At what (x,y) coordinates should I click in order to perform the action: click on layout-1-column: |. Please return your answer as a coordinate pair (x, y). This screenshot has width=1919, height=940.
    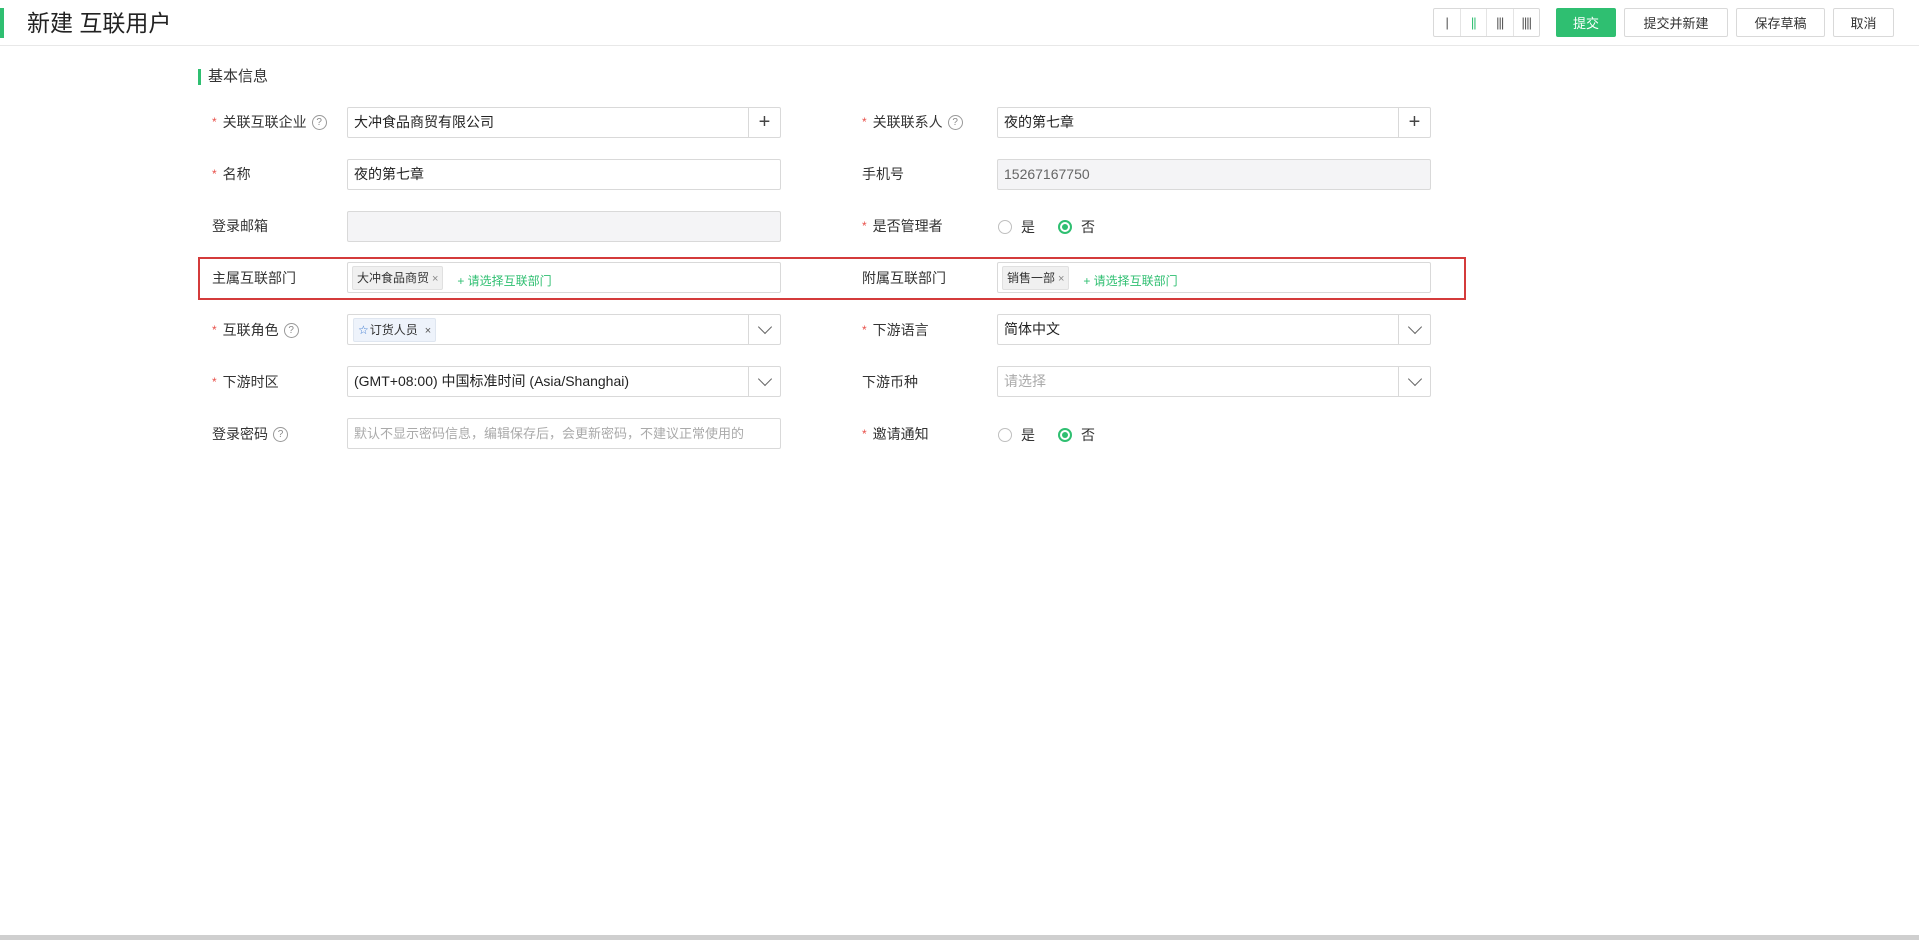
    Looking at the image, I should click on (1447, 22).